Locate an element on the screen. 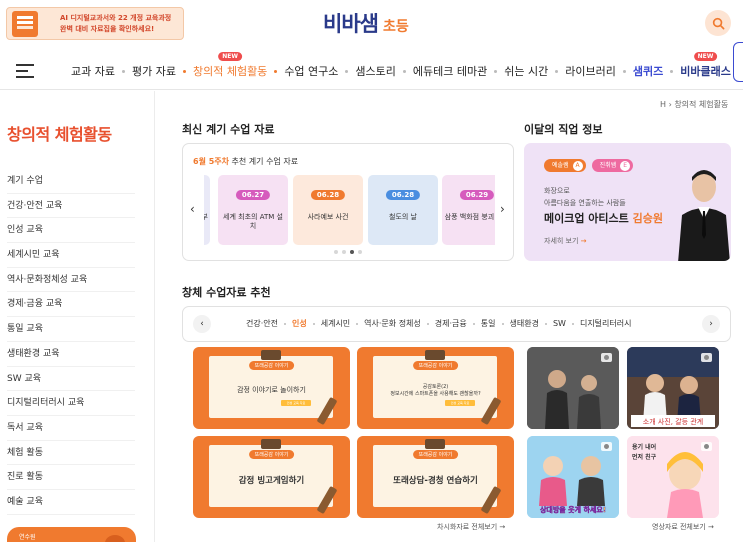 Image resolution: width=743 pixels, height=542 pixels. video-thumbnail-2: 소개 사진, 갈등 관계 is located at coordinates (673, 388).